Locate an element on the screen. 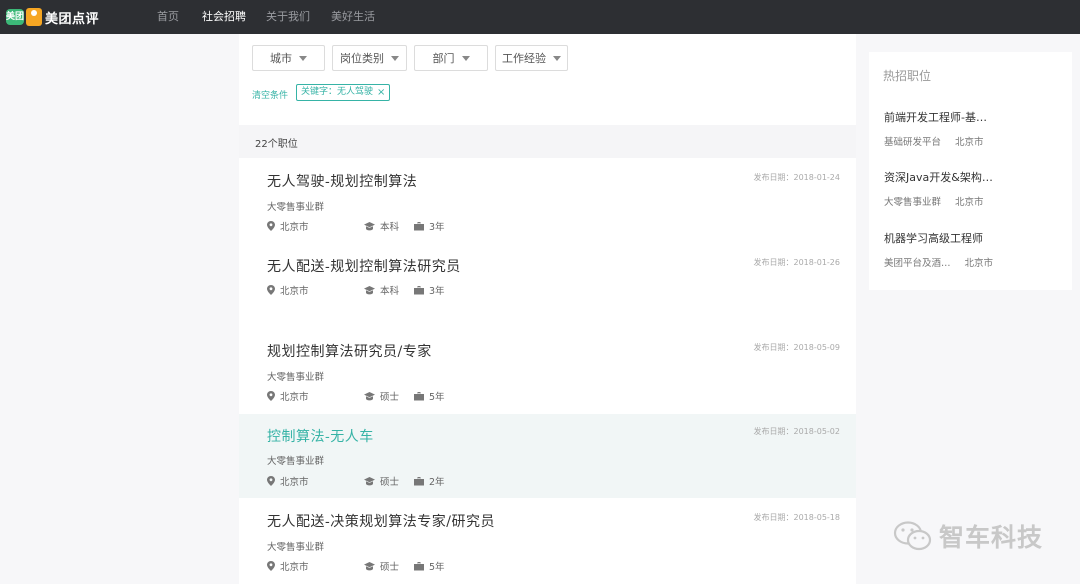 The height and width of the screenshot is (584, 1080). job-date: 发布日期：2018-01-26 is located at coordinates (797, 262).